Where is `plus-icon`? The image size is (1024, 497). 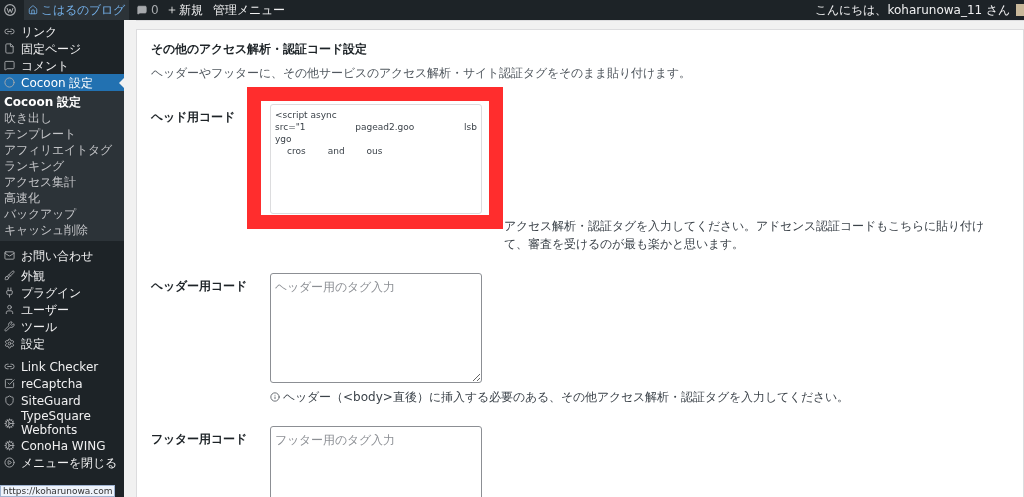 plus-icon is located at coordinates (171, 10).